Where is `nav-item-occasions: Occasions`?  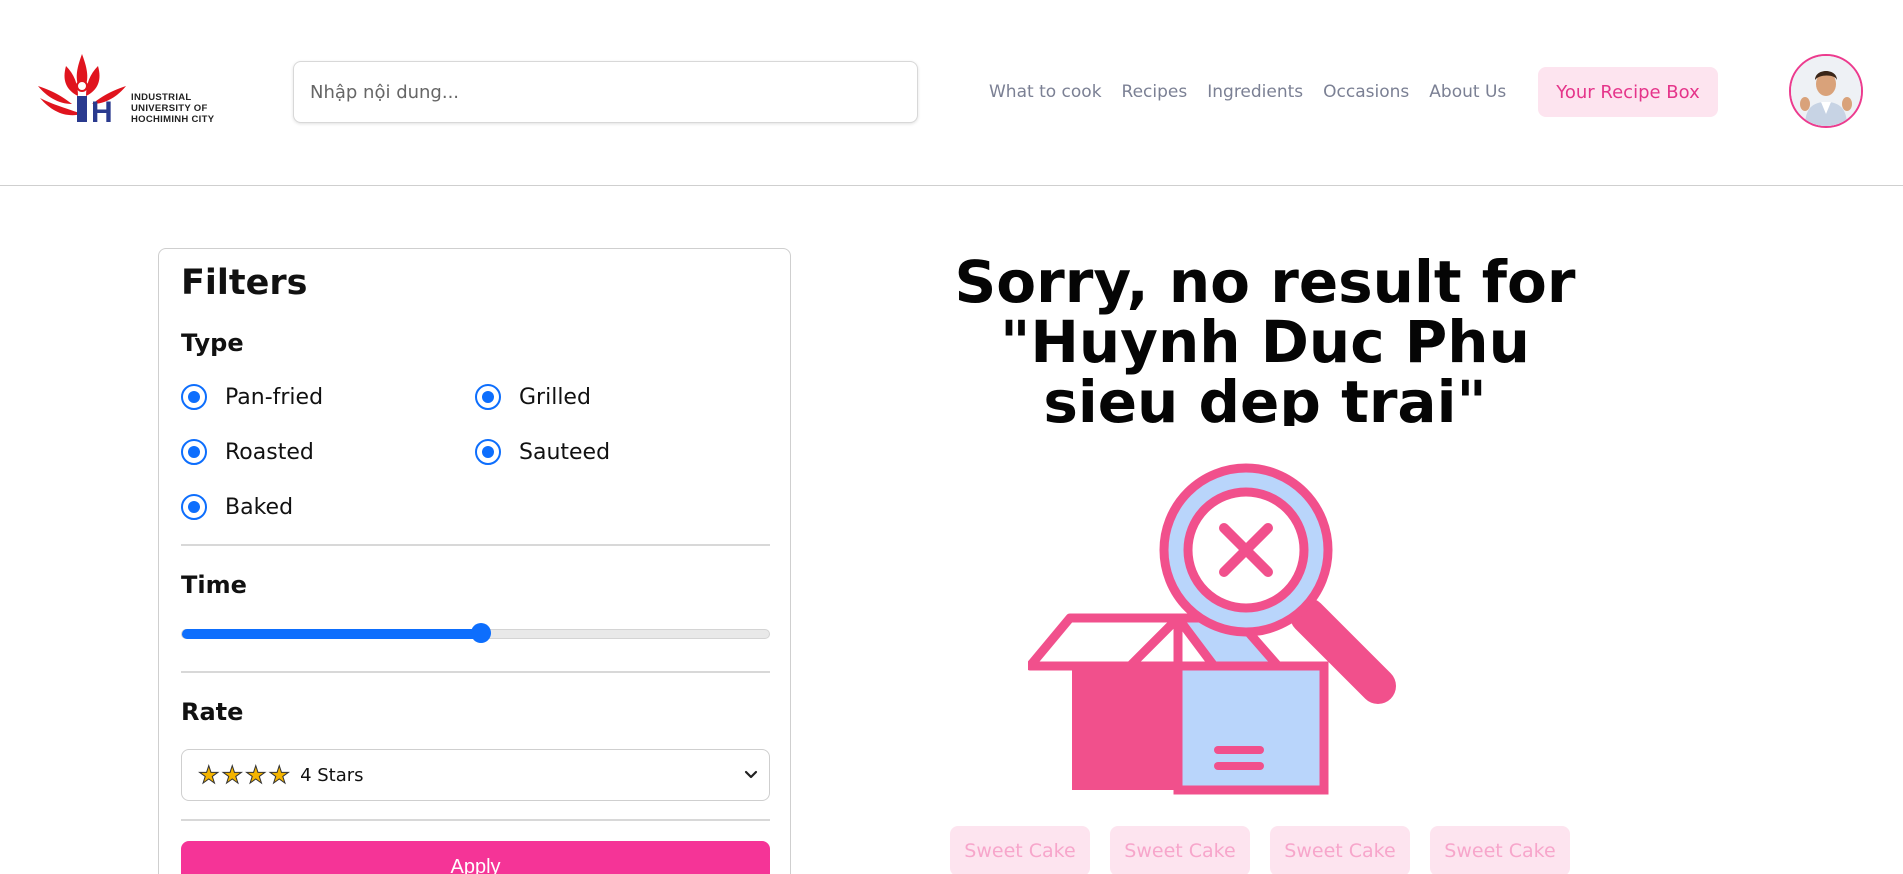
nav-item-occasions: Occasions is located at coordinates (1366, 92).